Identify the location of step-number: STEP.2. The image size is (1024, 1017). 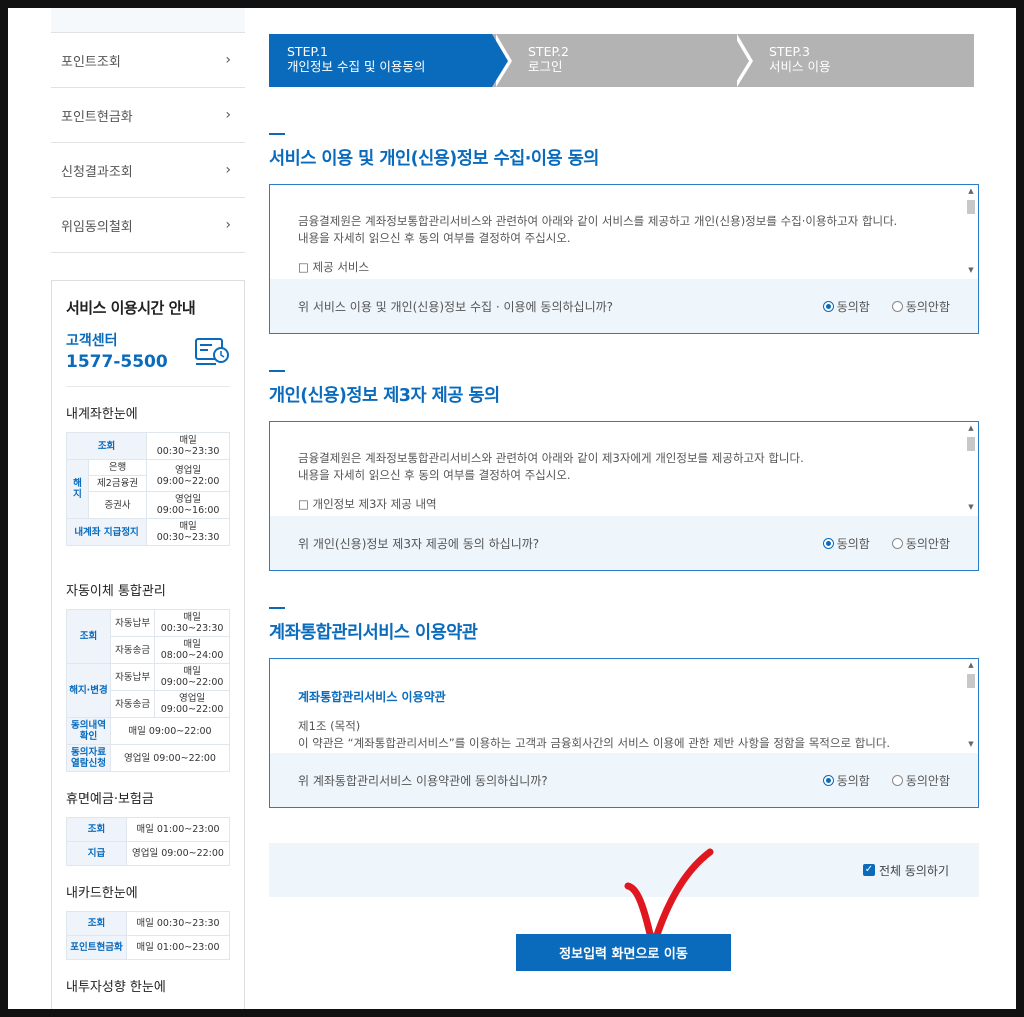
(548, 51).